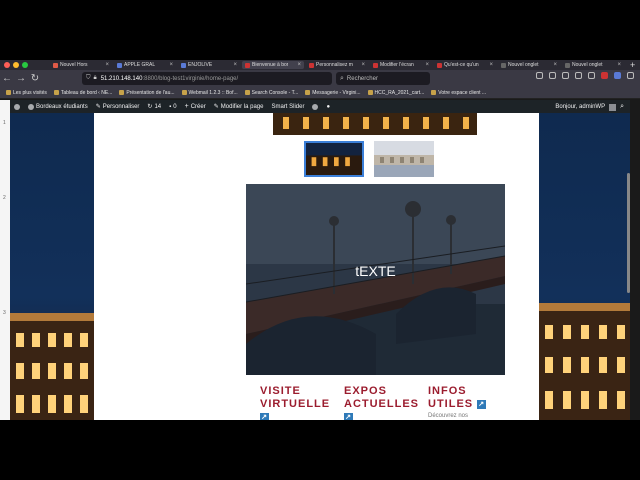  Describe the element at coordinates (145, 65) in the screenshot. I see `browser-tab: APPLE GRAL ×` at that location.